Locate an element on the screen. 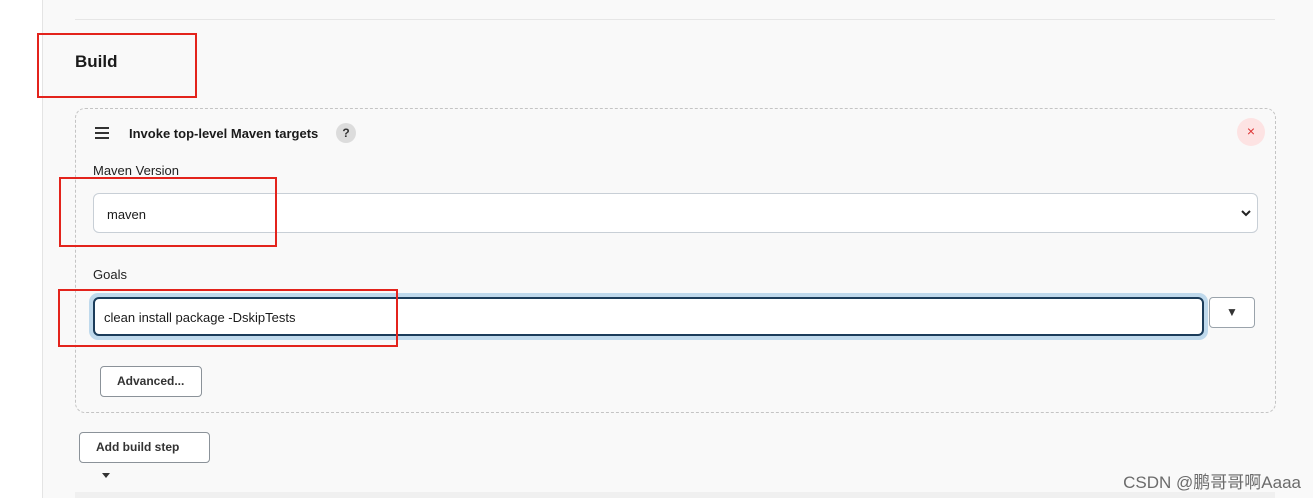 This screenshot has height=498, width=1313. add-build-step-label: Add build step is located at coordinates (138, 447).